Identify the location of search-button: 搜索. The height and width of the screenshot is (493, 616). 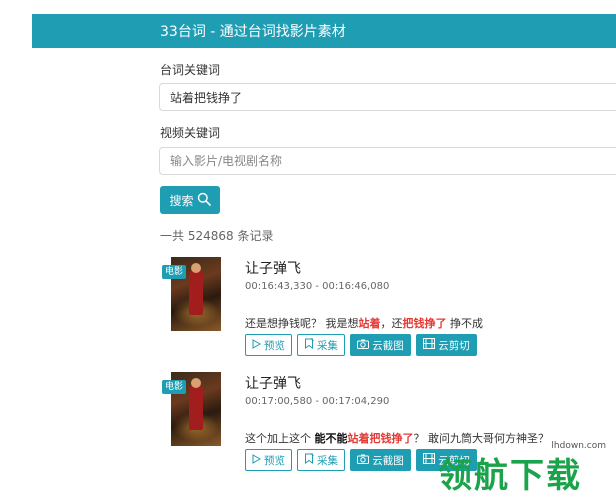
(190, 200).